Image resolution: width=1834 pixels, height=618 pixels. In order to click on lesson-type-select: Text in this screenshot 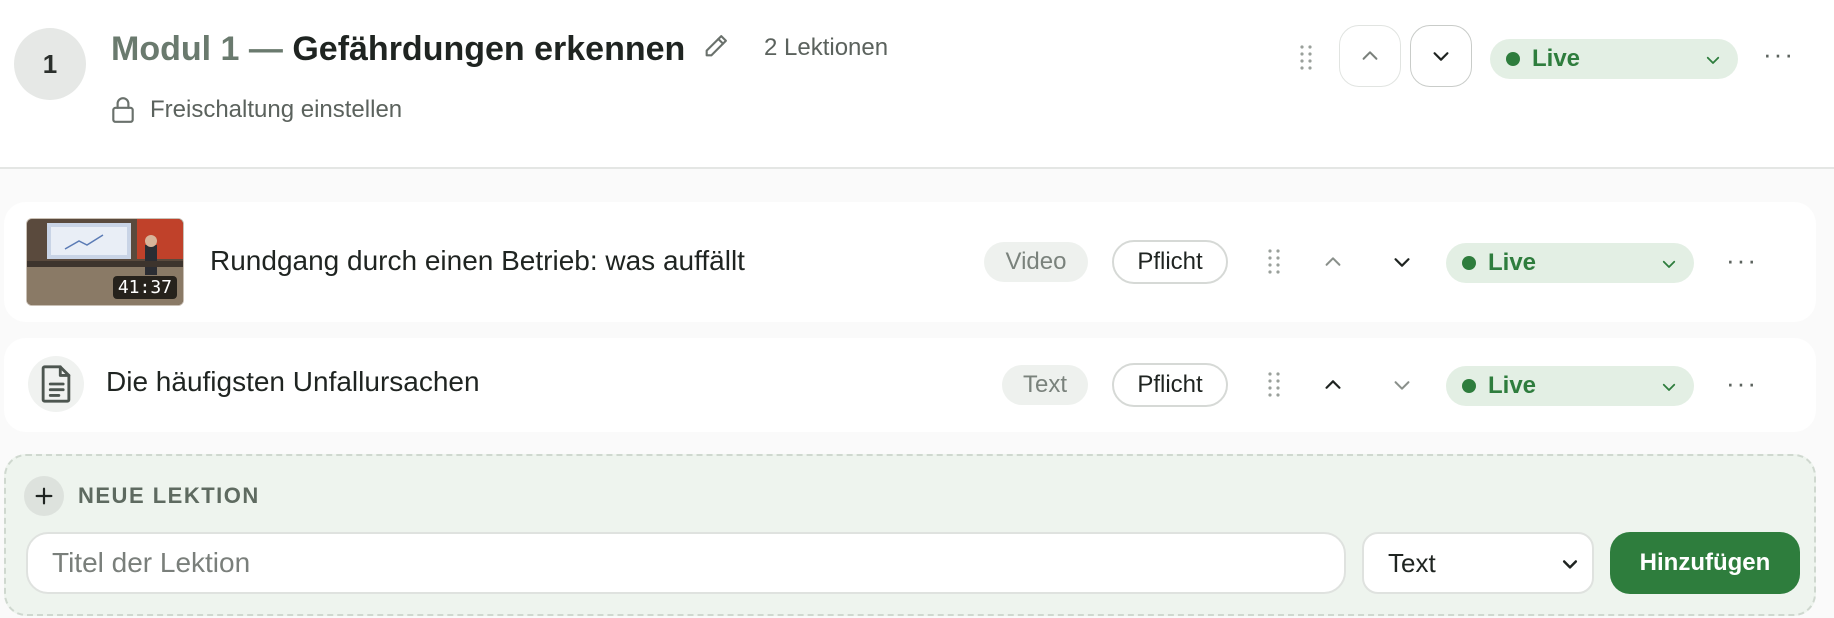, I will do `click(1478, 563)`.